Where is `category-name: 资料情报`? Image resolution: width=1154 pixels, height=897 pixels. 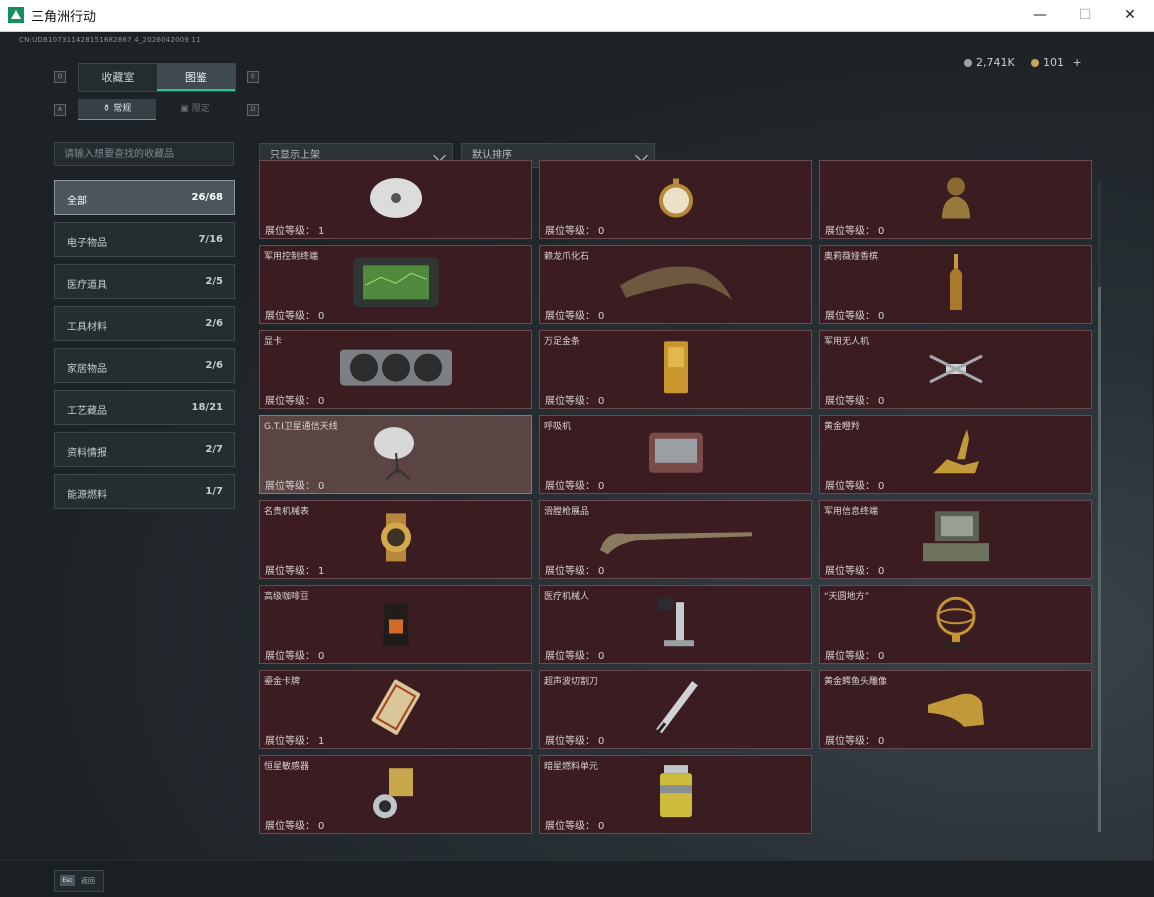 category-name: 资料情报 is located at coordinates (87, 453).